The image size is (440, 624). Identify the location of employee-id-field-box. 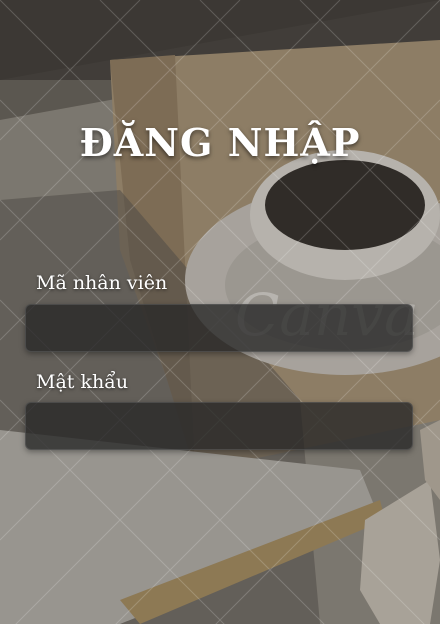
(219, 328).